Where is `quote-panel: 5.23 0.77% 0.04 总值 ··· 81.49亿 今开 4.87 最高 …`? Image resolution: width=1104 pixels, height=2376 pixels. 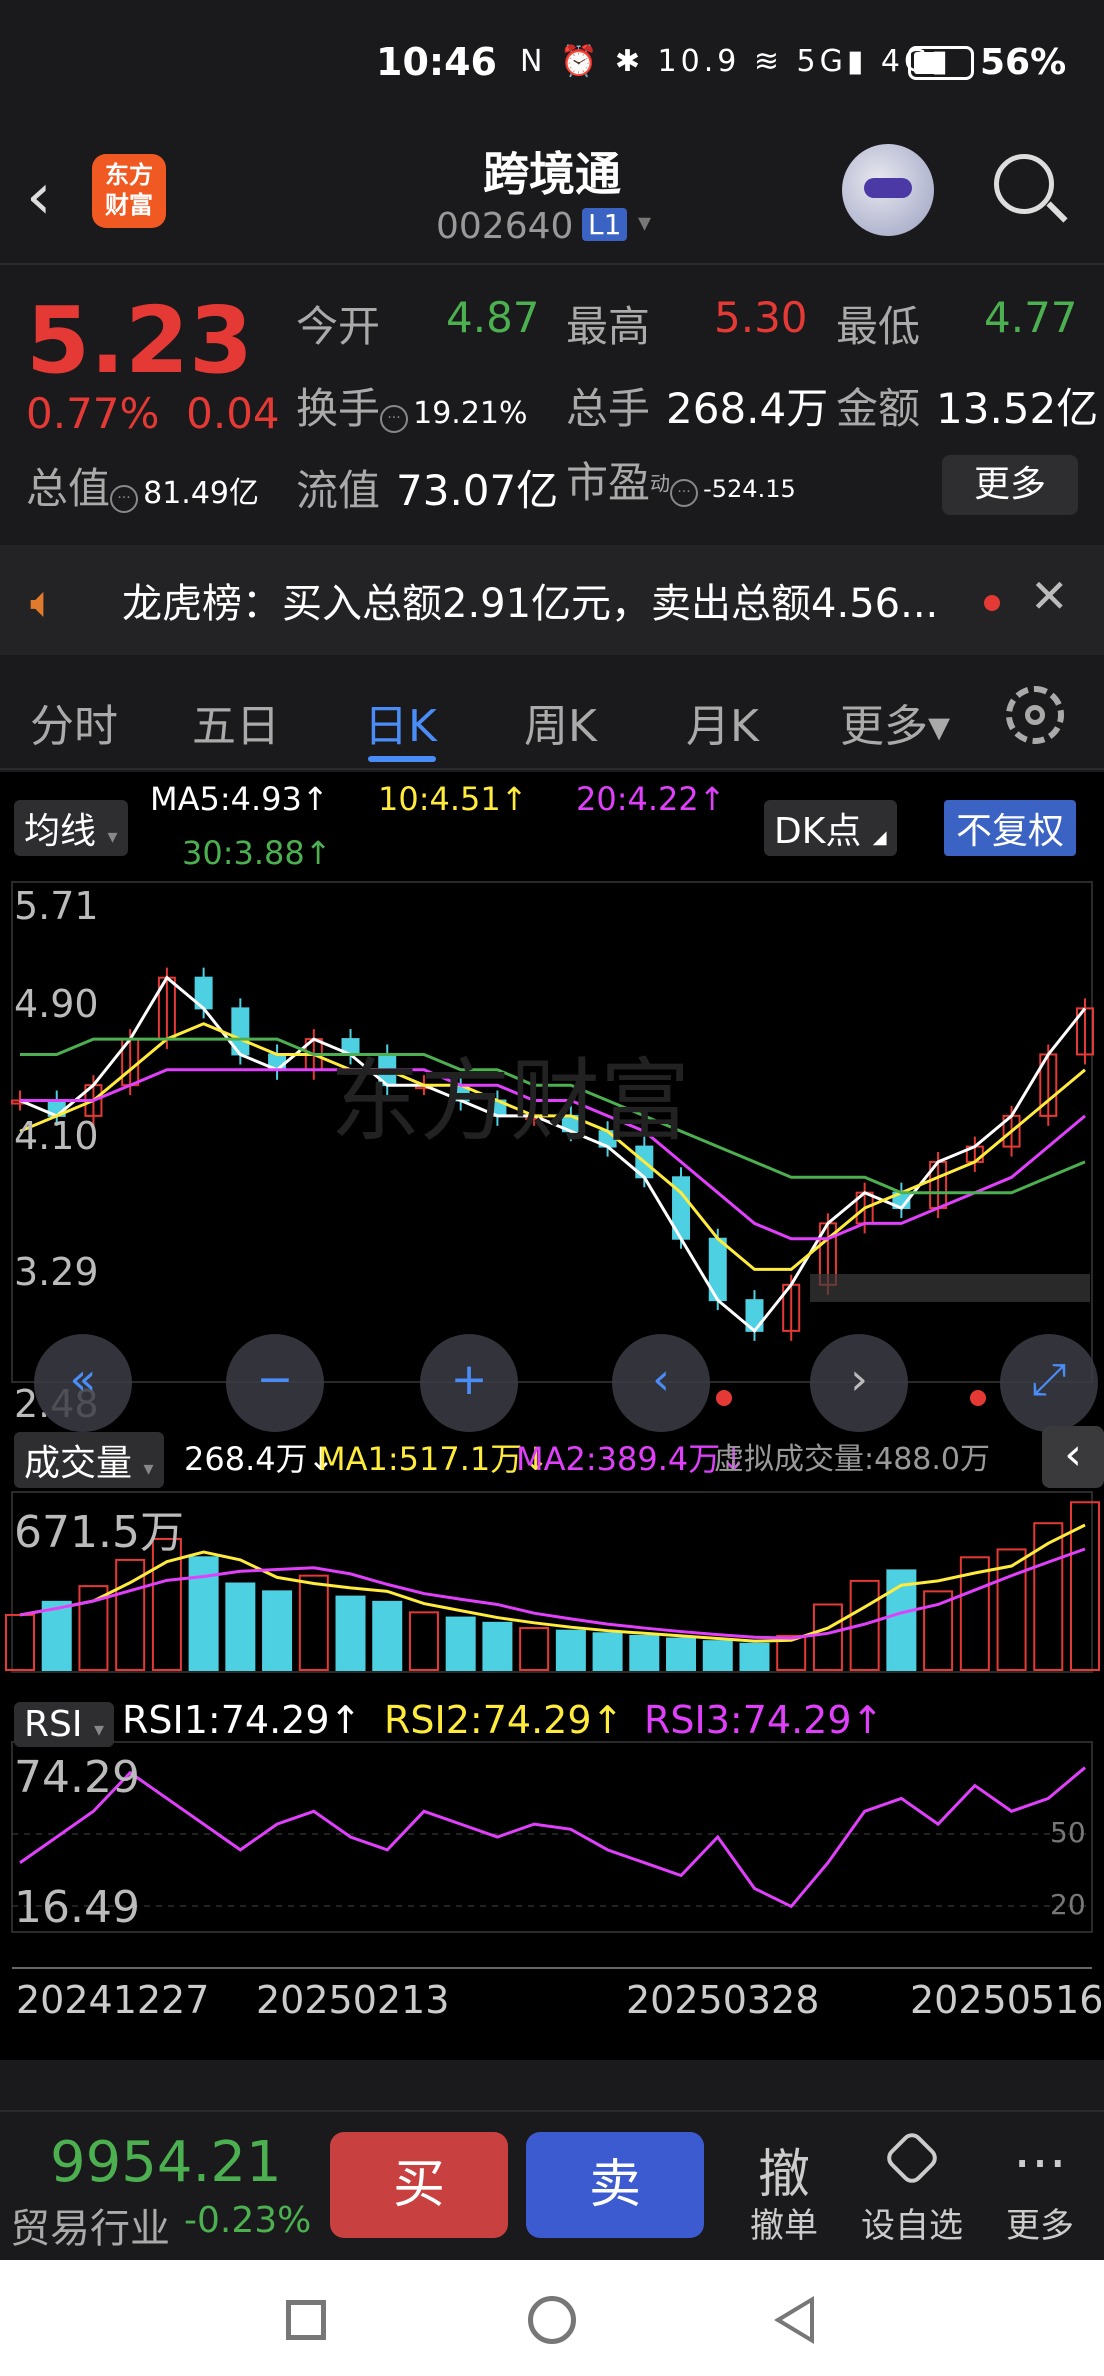 quote-panel: 5.23 0.77% 0.04 总值 ··· 81.49亿 今开 4.87 最高 … is located at coordinates (552, 396).